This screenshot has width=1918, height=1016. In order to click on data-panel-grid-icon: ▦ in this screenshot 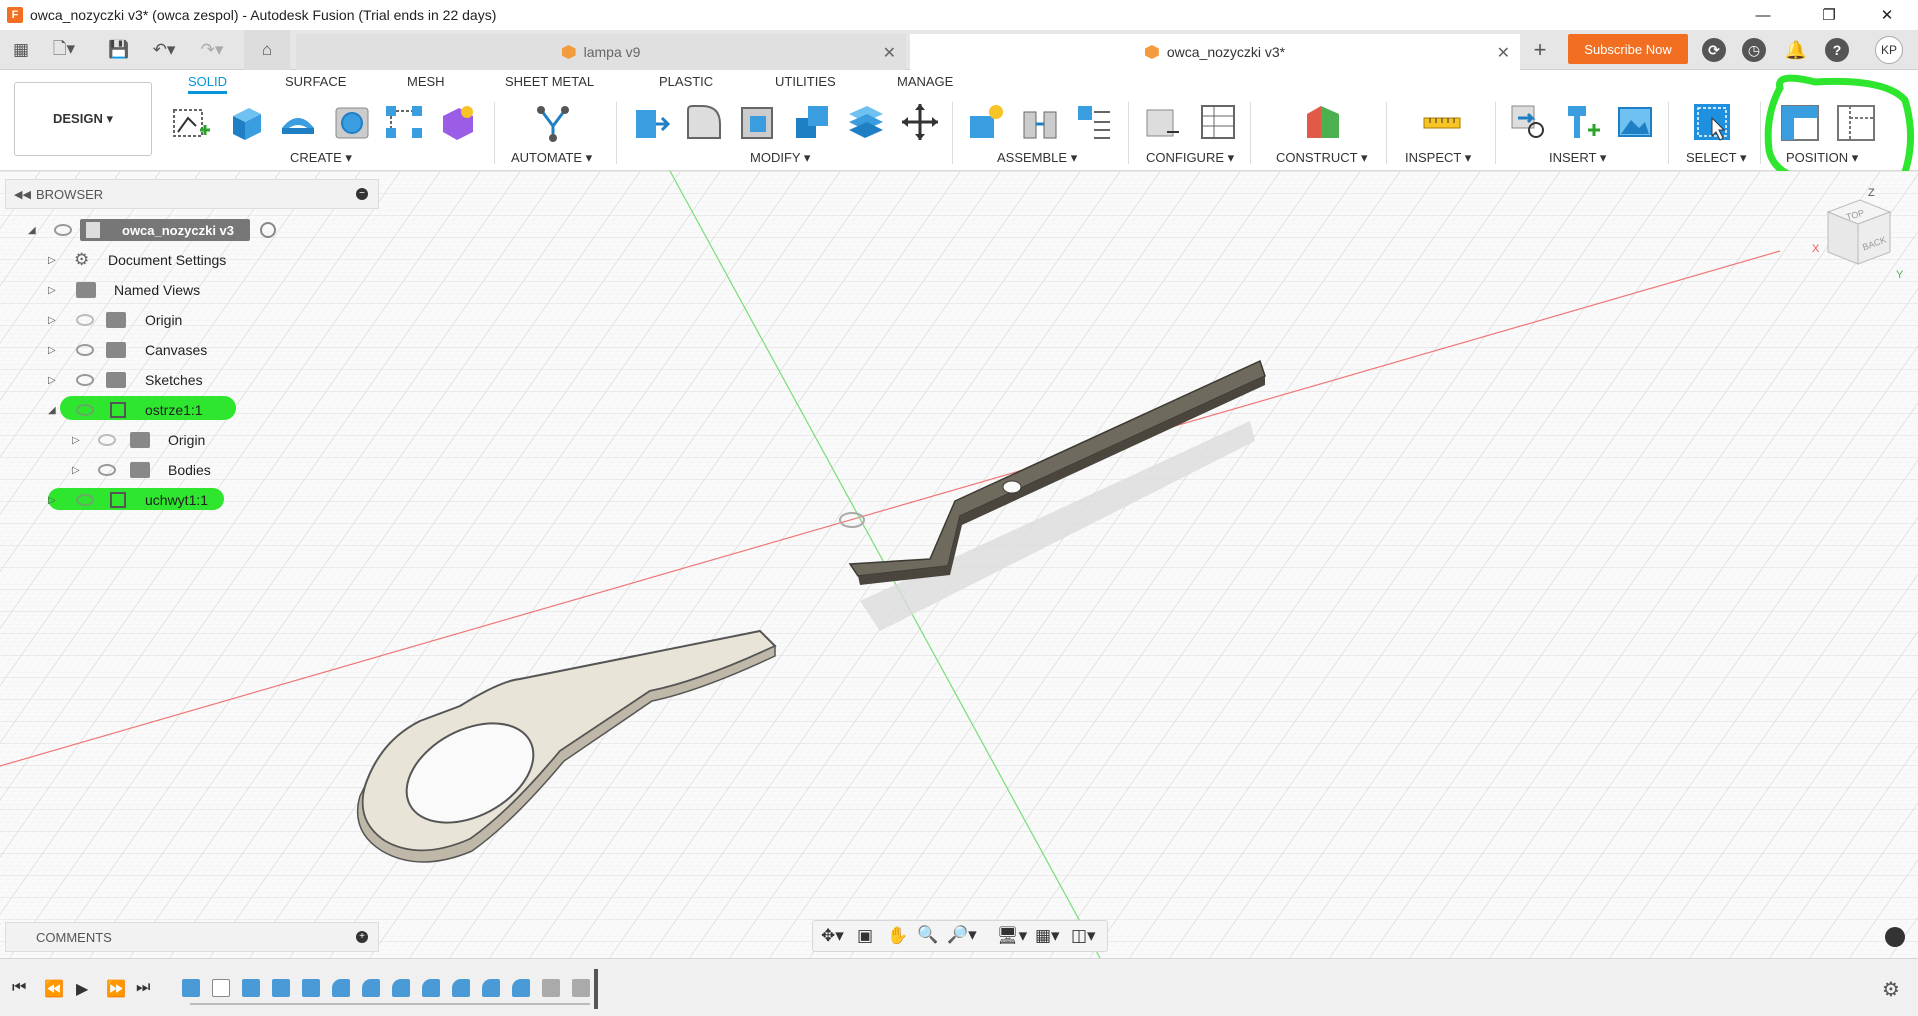, I will do `click(21, 50)`.